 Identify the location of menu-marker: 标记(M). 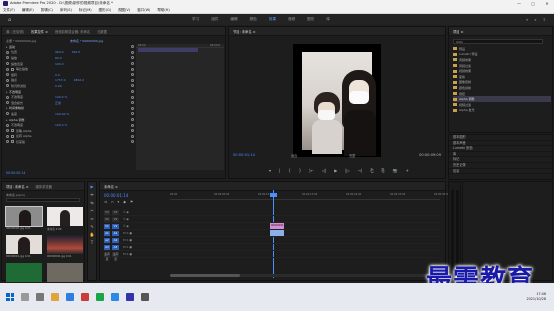
(85, 10).